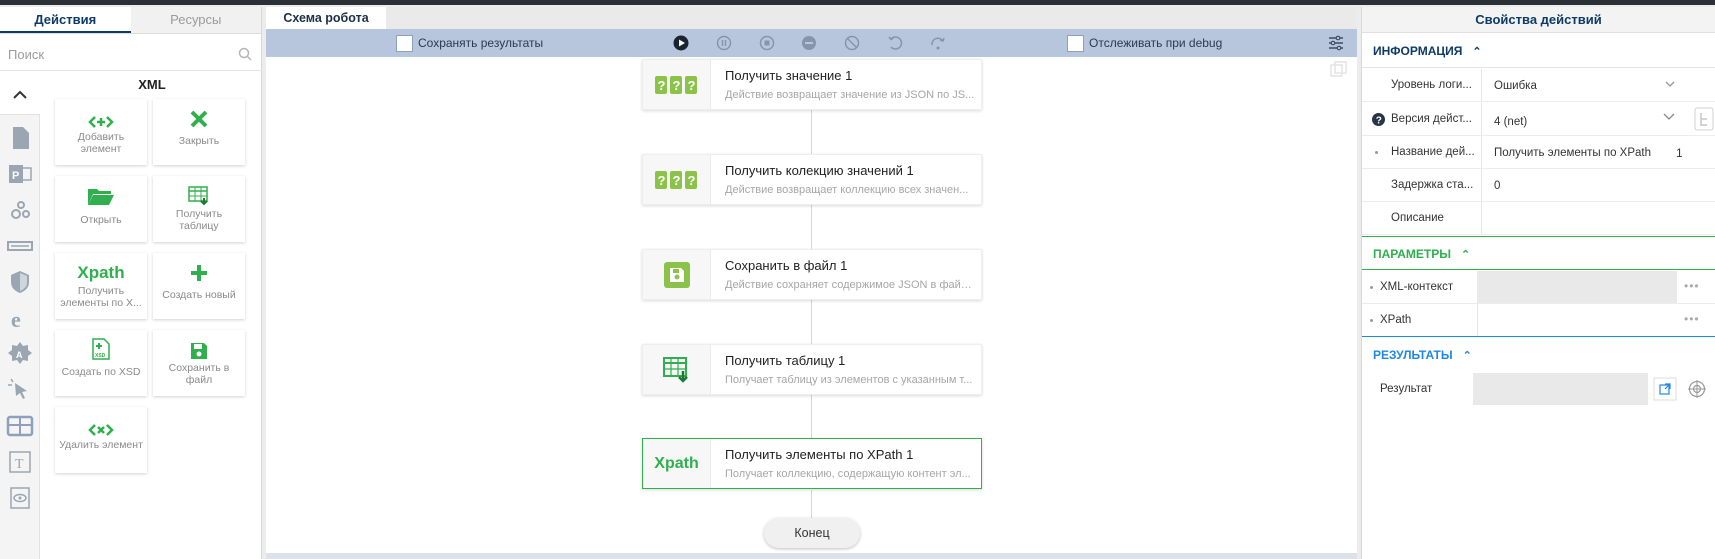  What do you see at coordinates (809, 43) in the screenshot?
I see `minus-circle-icon` at bounding box center [809, 43].